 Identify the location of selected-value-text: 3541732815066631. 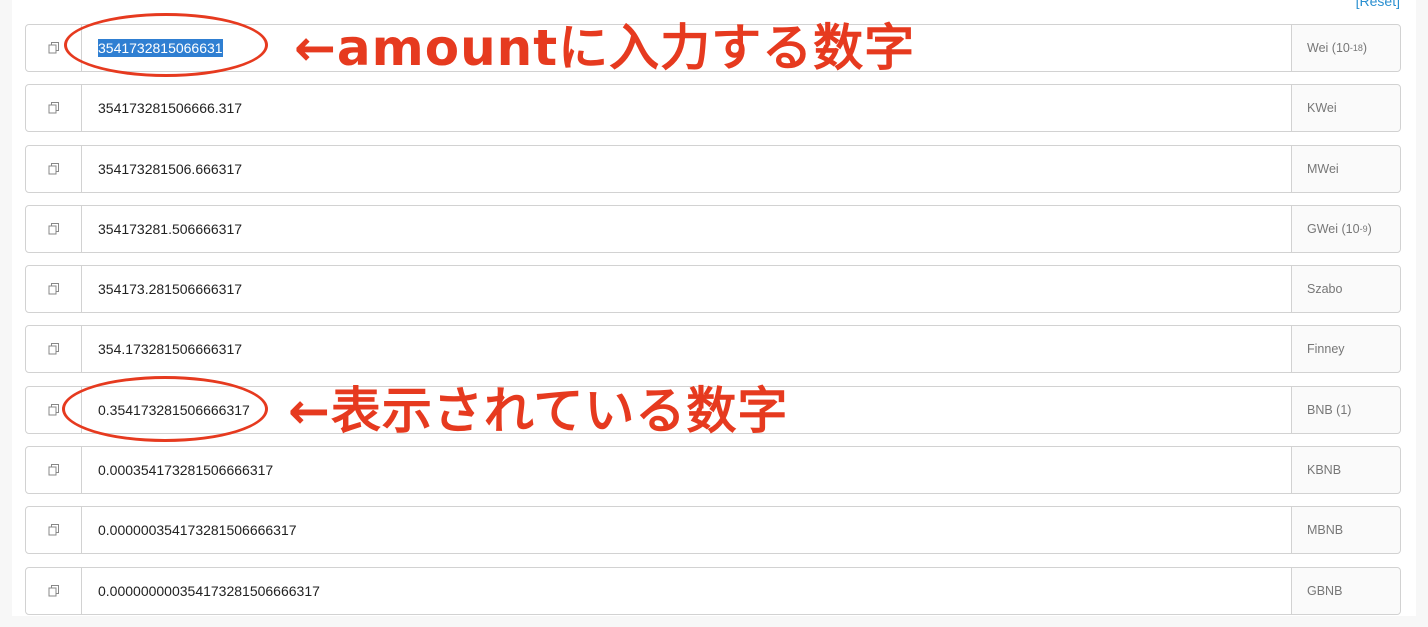
(160, 48).